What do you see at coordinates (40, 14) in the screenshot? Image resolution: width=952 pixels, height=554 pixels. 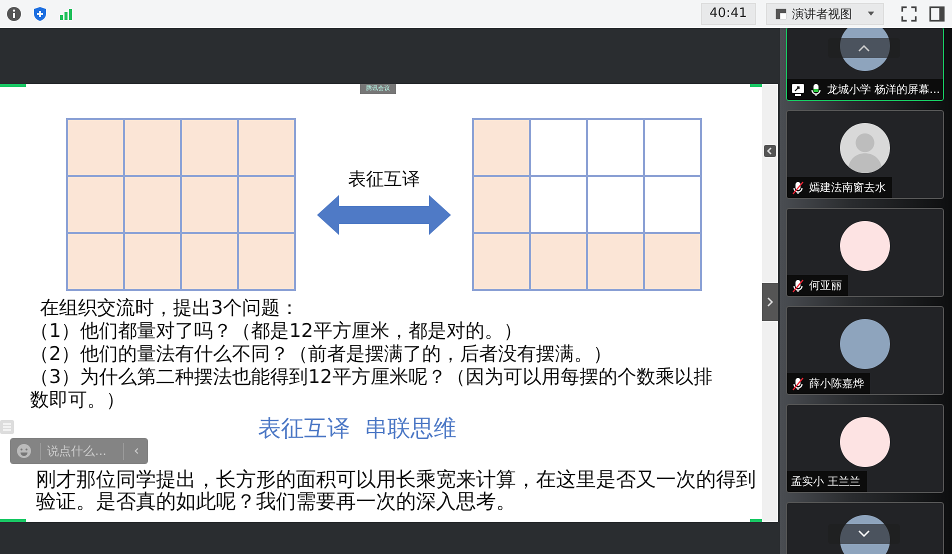 I see `shield-icon` at bounding box center [40, 14].